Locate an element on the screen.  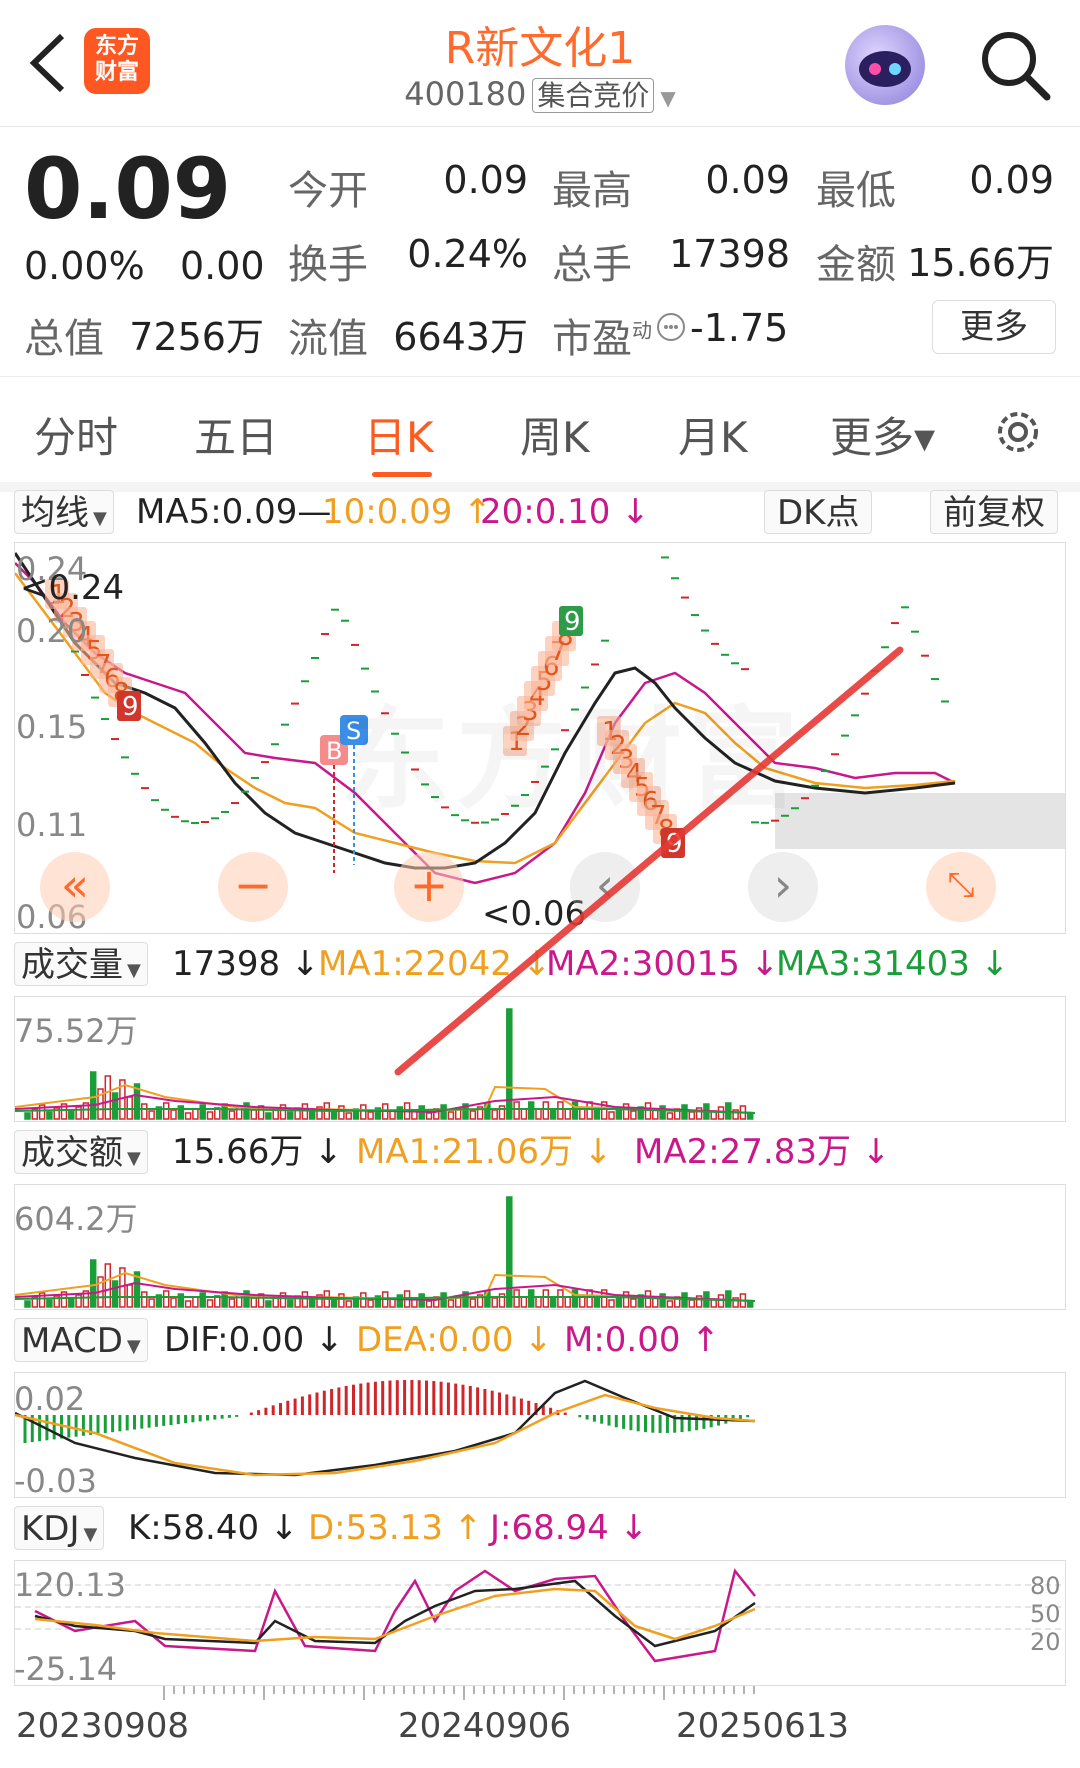
y-tick-3: 0.11 is located at coordinates (52, 825).